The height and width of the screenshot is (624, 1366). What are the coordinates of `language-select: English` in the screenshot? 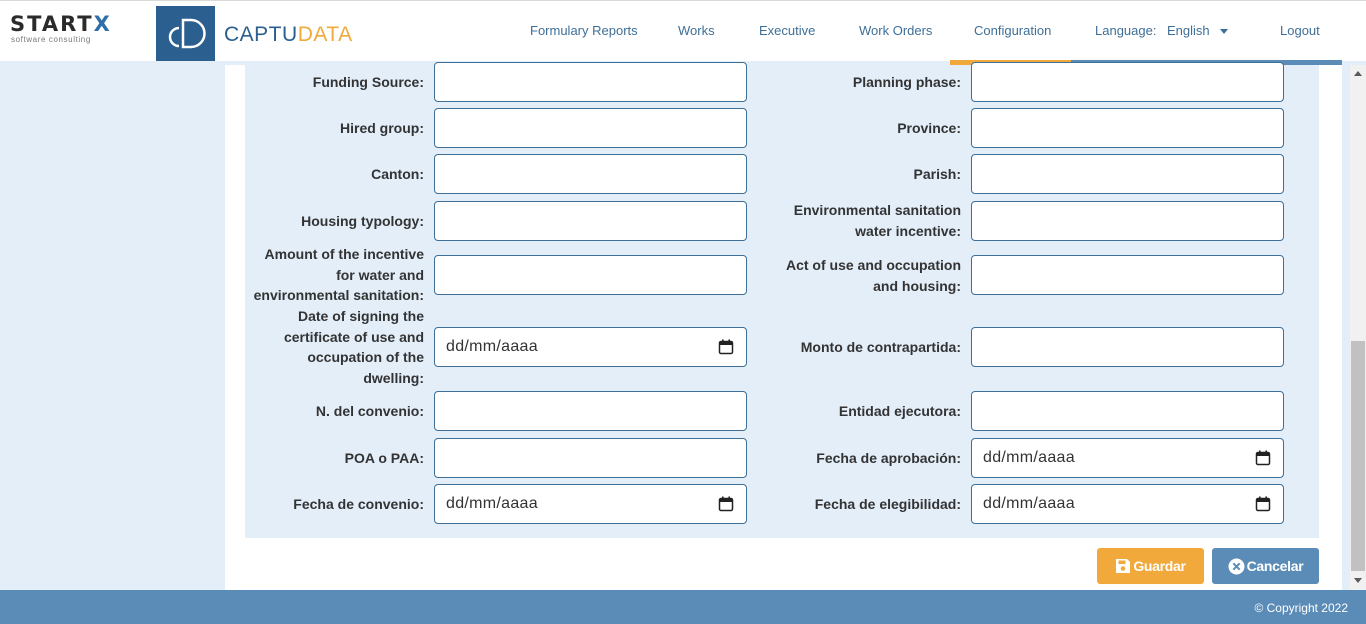 It's located at (1197, 31).